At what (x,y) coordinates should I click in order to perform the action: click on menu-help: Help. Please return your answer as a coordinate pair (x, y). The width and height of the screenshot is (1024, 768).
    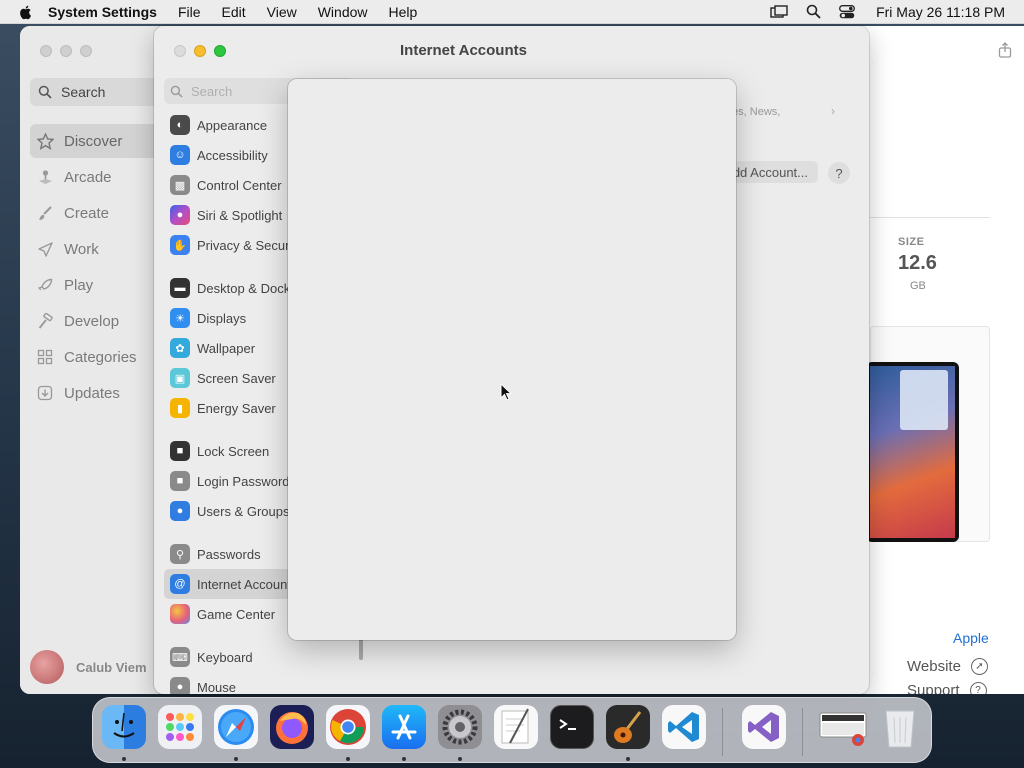
    Looking at the image, I should click on (403, 12).